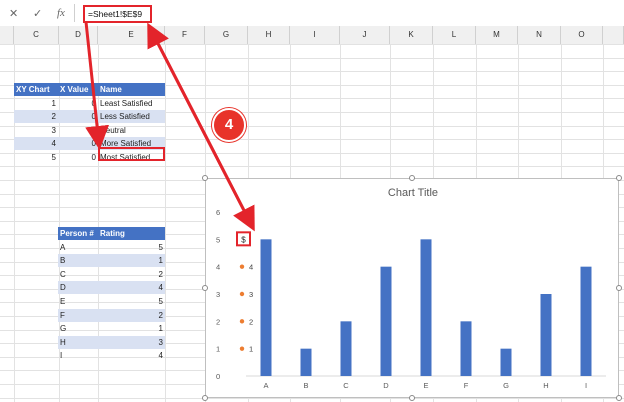 The width and height of the screenshot is (624, 402). I want to click on bar-h, so click(546, 335).